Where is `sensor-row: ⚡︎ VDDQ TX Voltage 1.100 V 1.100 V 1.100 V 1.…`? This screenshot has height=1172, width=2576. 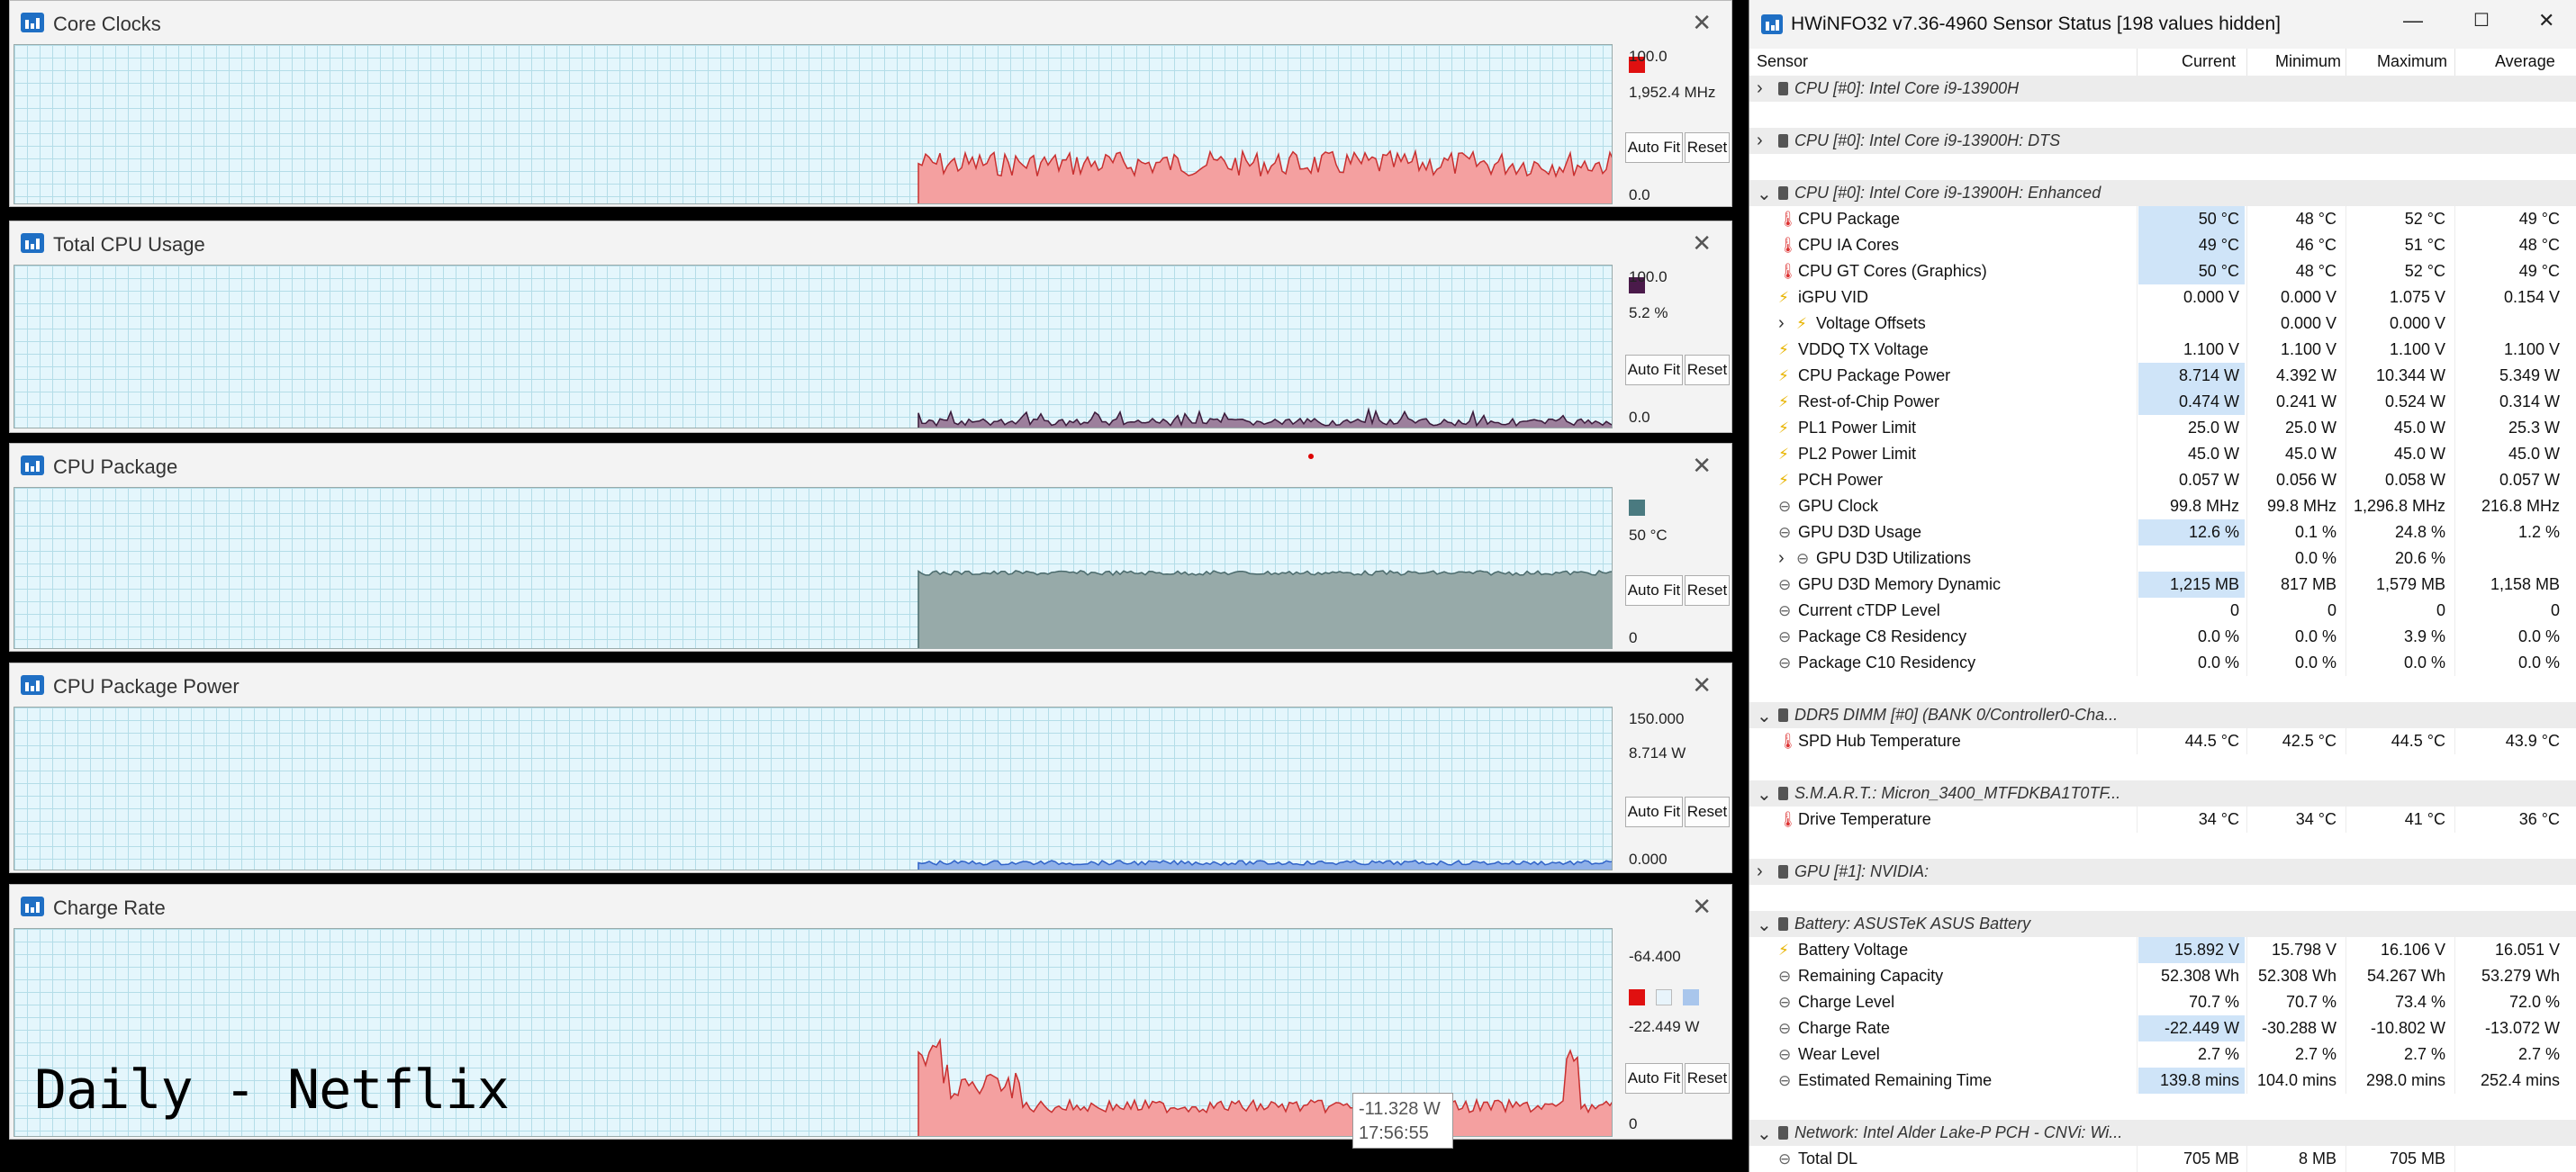 sensor-row: ⚡︎ VDDQ TX Voltage 1.100 V 1.100 V 1.100 V 1.… is located at coordinates (2162, 350).